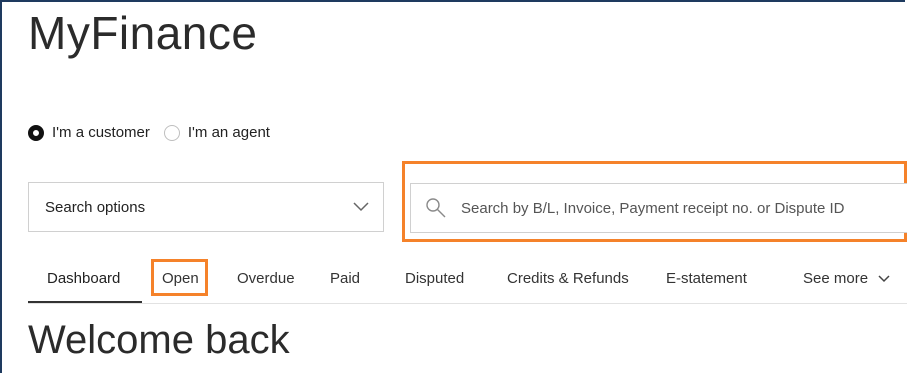  What do you see at coordinates (436, 208) in the screenshot?
I see `search-icon` at bounding box center [436, 208].